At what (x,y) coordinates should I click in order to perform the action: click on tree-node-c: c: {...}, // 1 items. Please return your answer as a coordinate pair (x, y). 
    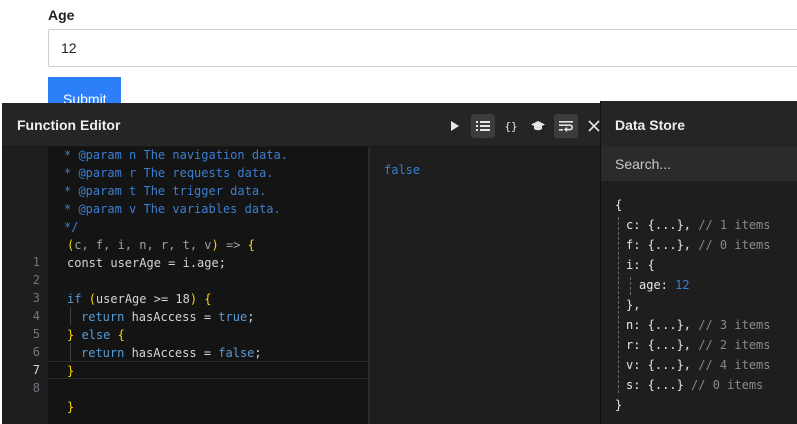
    Looking at the image, I should click on (698, 225).